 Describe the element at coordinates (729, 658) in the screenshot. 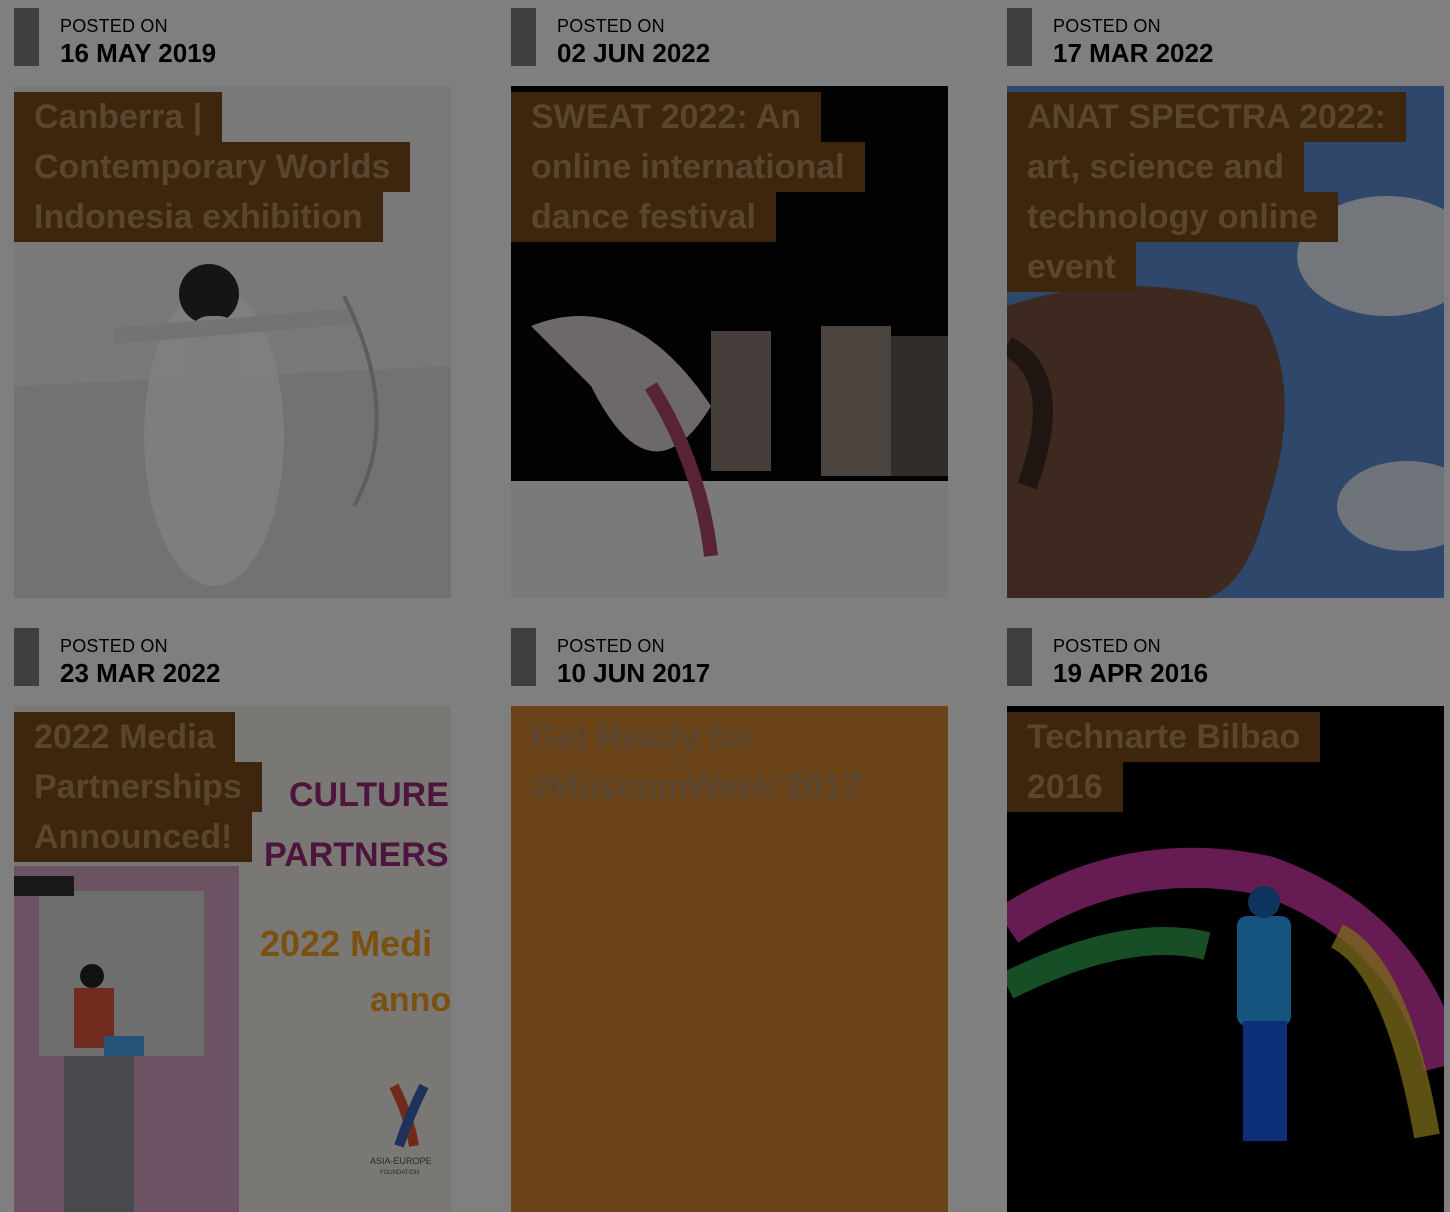

I see `post-meta: POSTED ON 10 JUN 2017` at that location.